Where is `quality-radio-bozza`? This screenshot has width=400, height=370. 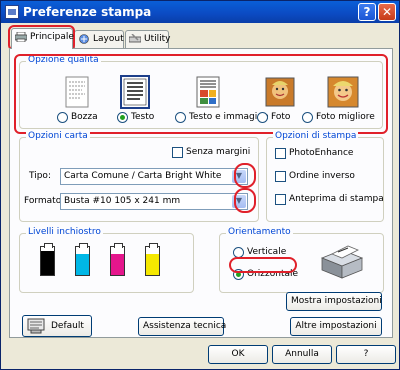
quality-radio-bozza is located at coordinates (62, 117).